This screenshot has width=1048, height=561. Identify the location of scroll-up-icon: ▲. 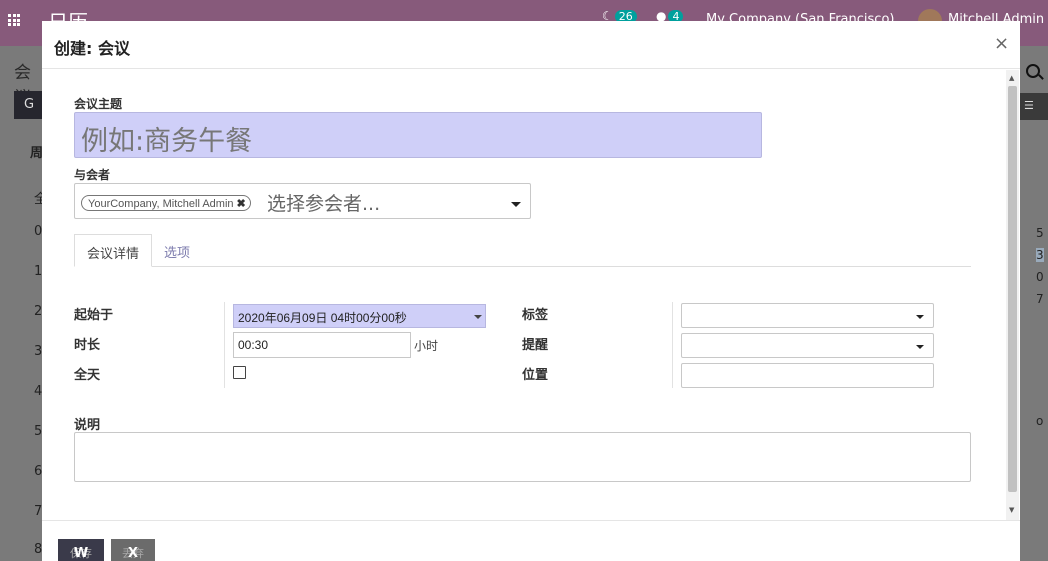
(1011, 78).